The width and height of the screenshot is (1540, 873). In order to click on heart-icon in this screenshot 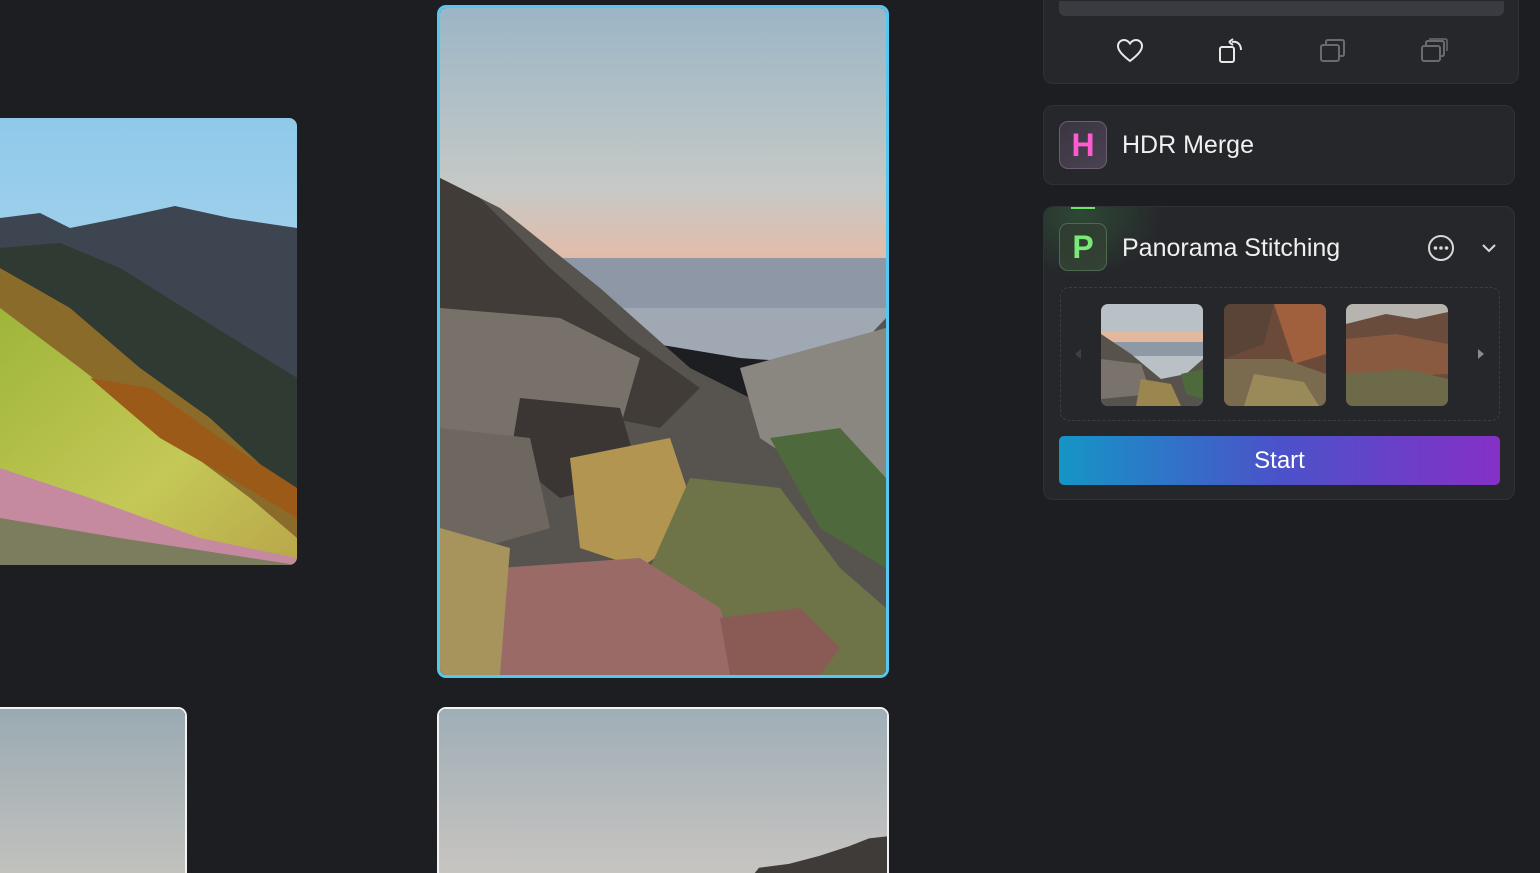, I will do `click(1129, 50)`.